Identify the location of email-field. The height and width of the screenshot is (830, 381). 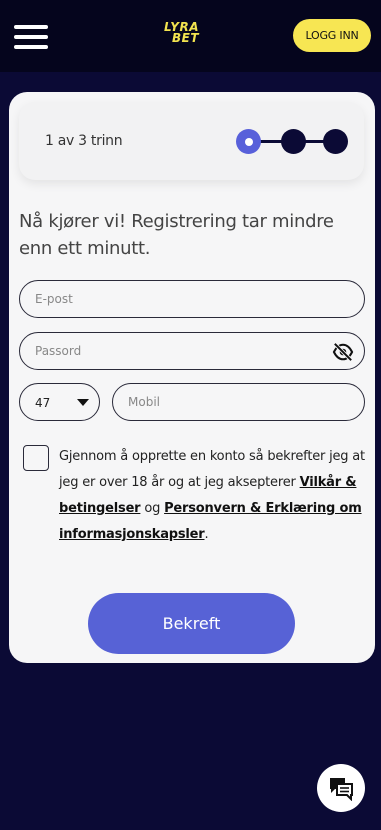
(192, 299).